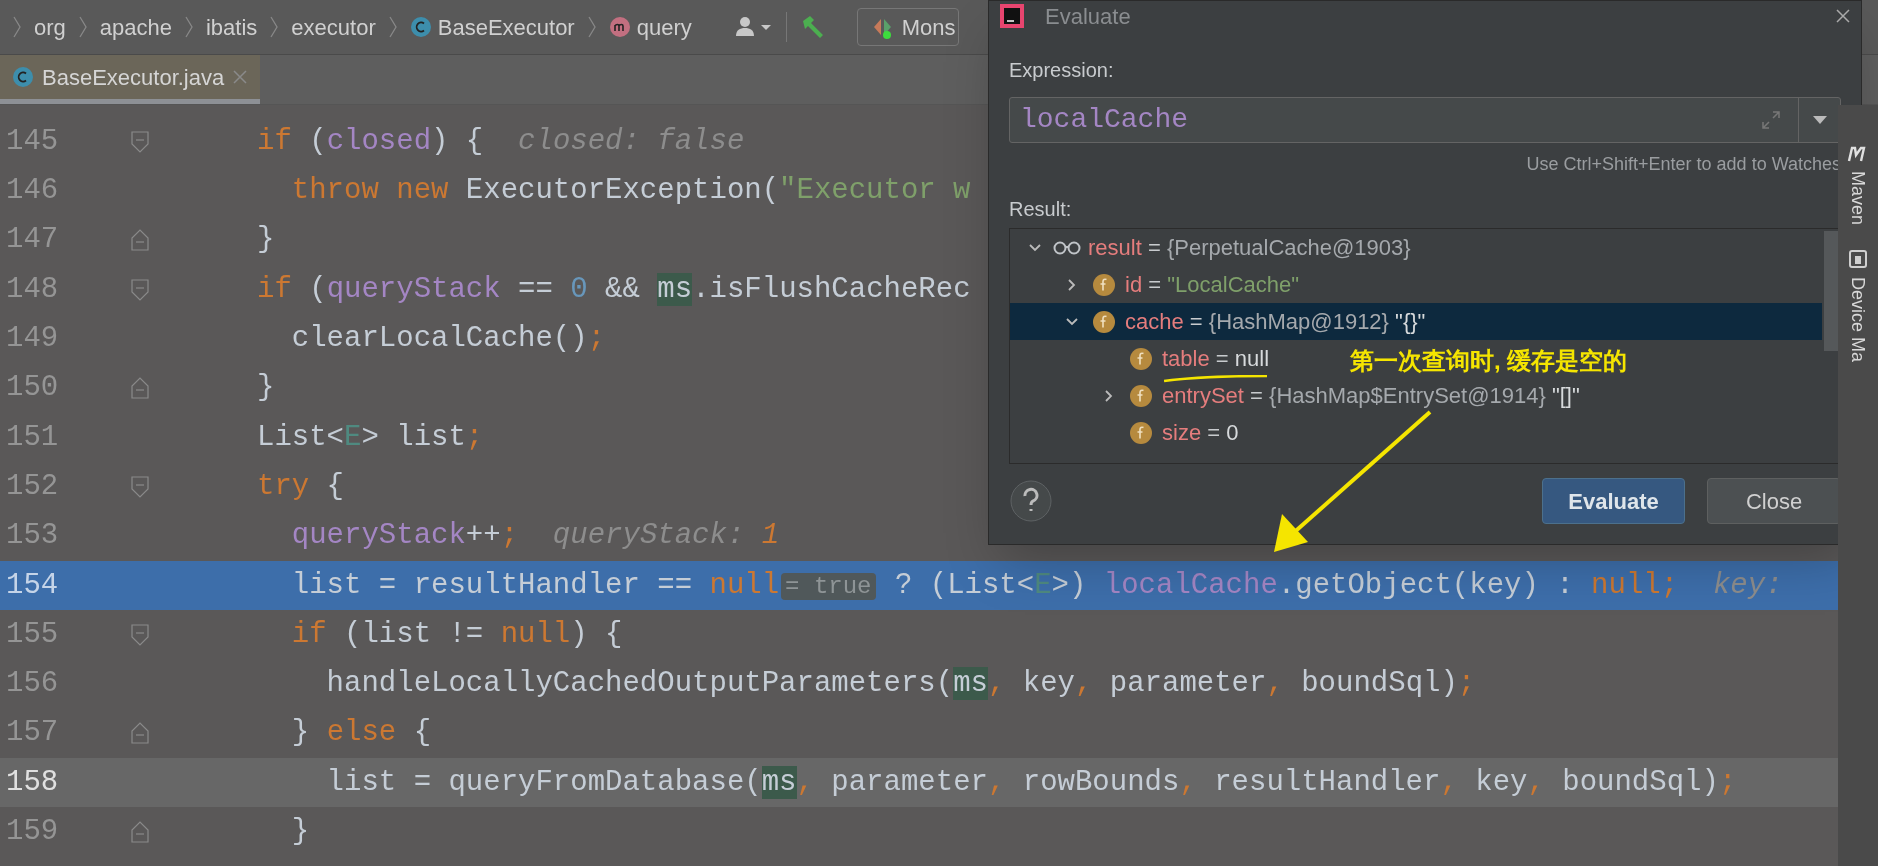 This screenshot has height=866, width=1878. What do you see at coordinates (32, 634) in the screenshot?
I see `line-number: 155` at bounding box center [32, 634].